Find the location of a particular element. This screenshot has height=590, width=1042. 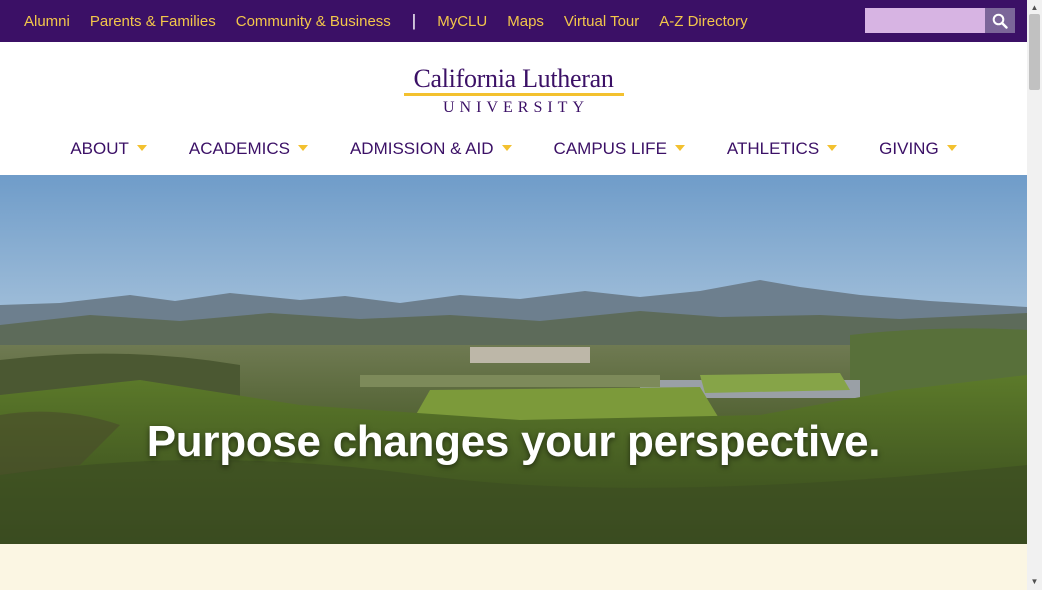

nav-item-label: ABOUT is located at coordinates (99, 148).